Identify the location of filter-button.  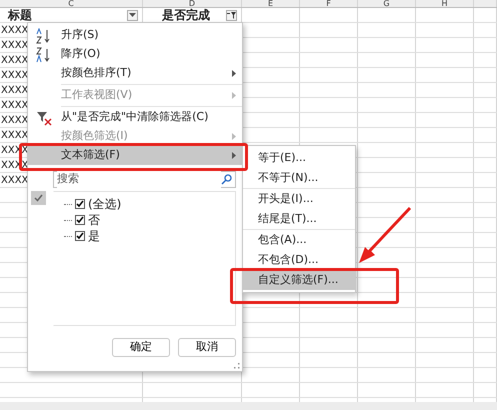
(231, 15).